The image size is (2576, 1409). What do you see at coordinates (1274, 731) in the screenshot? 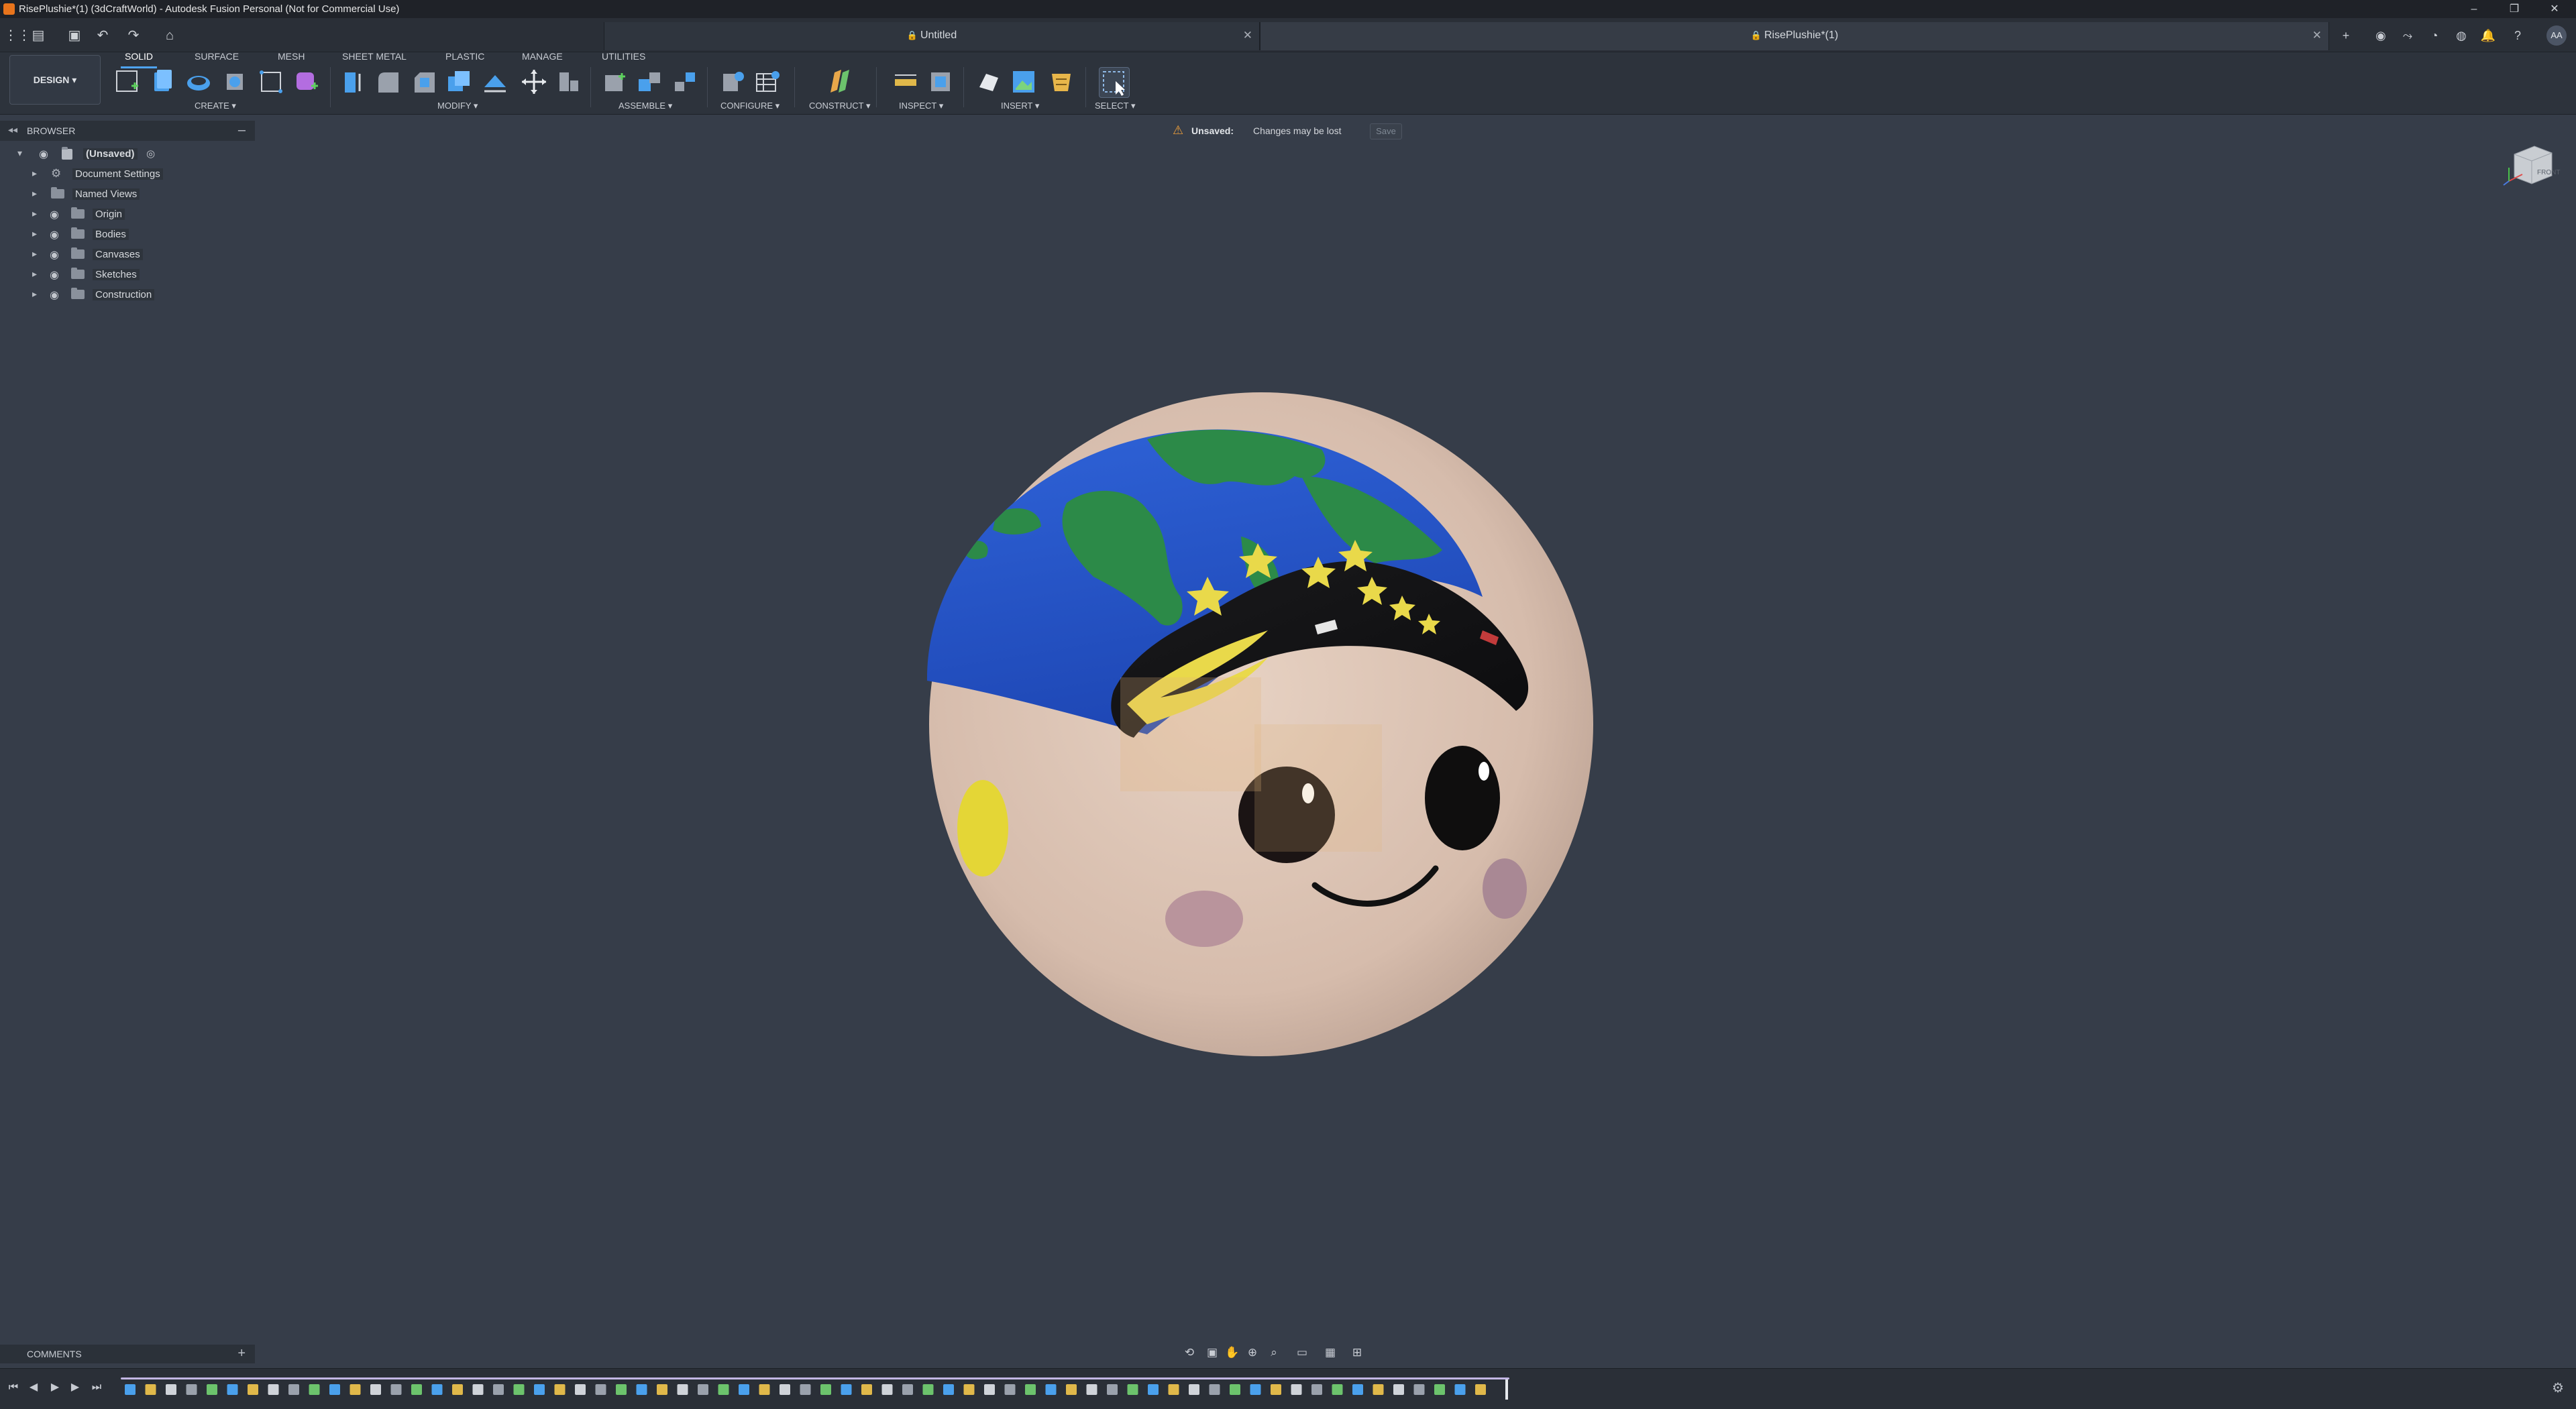
I see `model-viewport` at bounding box center [1274, 731].